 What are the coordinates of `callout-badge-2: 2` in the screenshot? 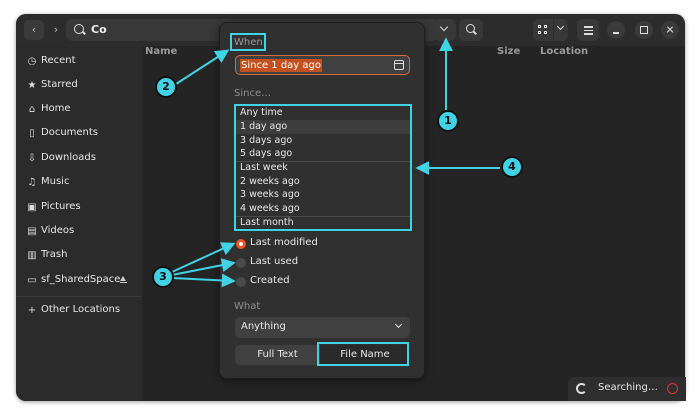 It's located at (166, 87).